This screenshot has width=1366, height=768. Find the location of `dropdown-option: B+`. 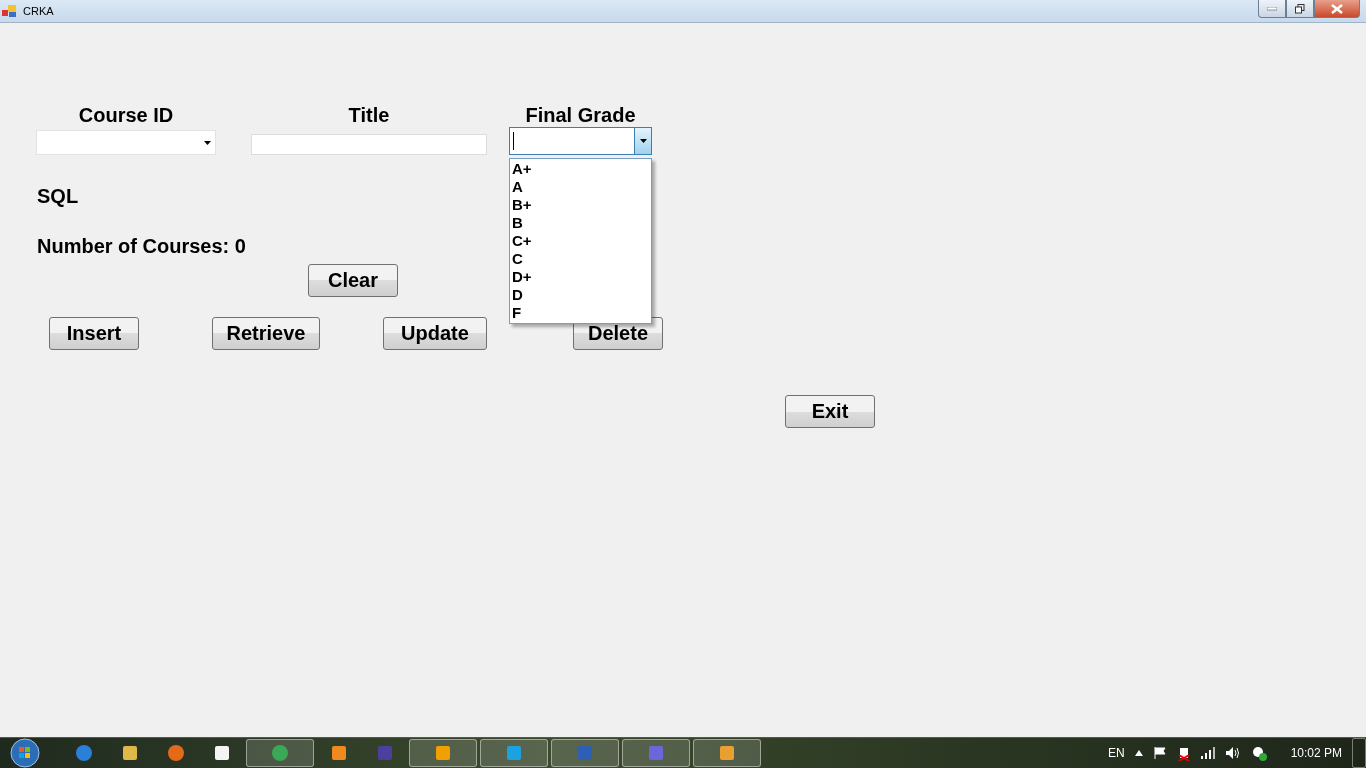

dropdown-option: B+ is located at coordinates (580, 205).